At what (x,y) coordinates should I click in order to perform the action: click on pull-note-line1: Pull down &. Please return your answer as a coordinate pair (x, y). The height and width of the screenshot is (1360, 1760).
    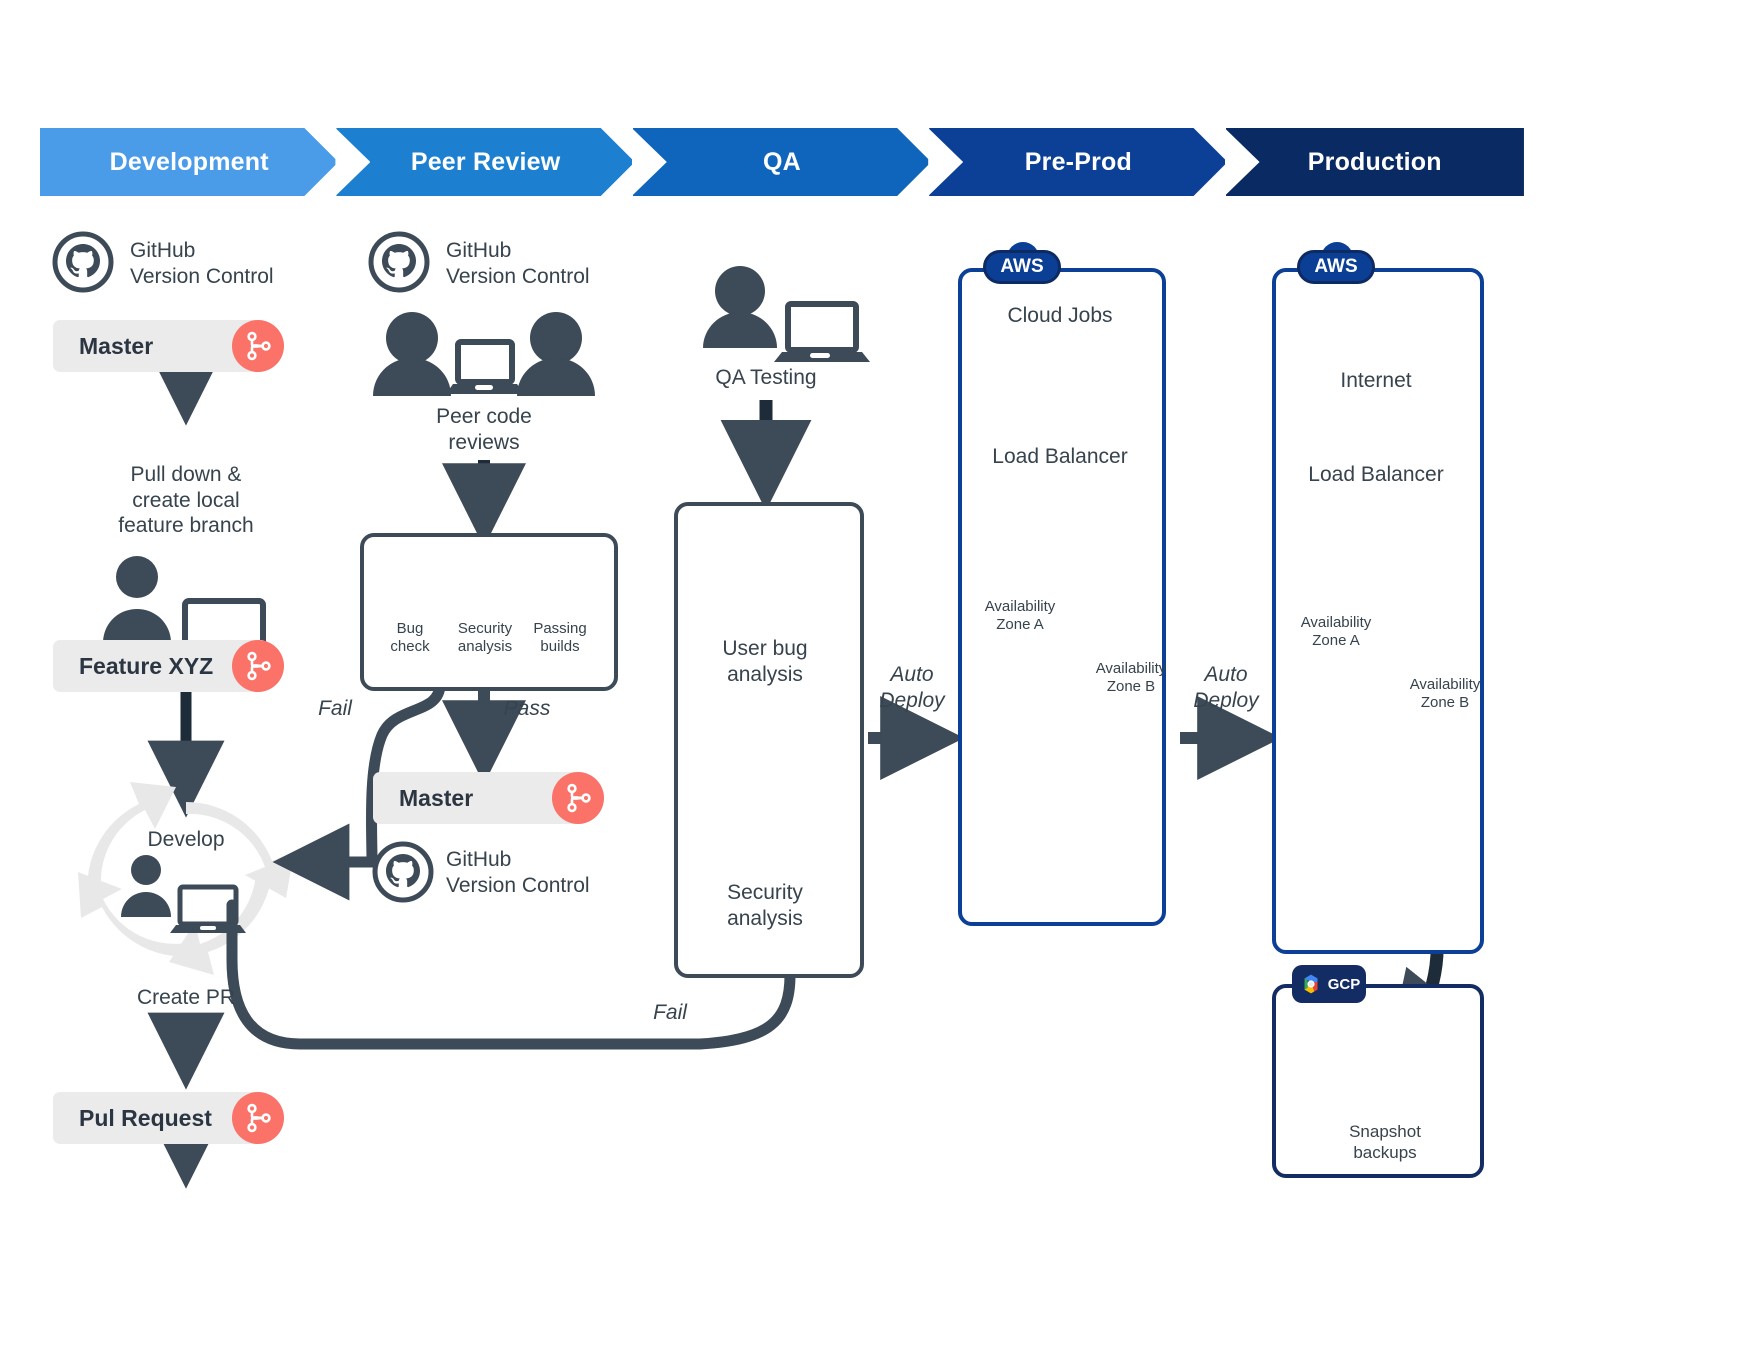
    Looking at the image, I should click on (186, 474).